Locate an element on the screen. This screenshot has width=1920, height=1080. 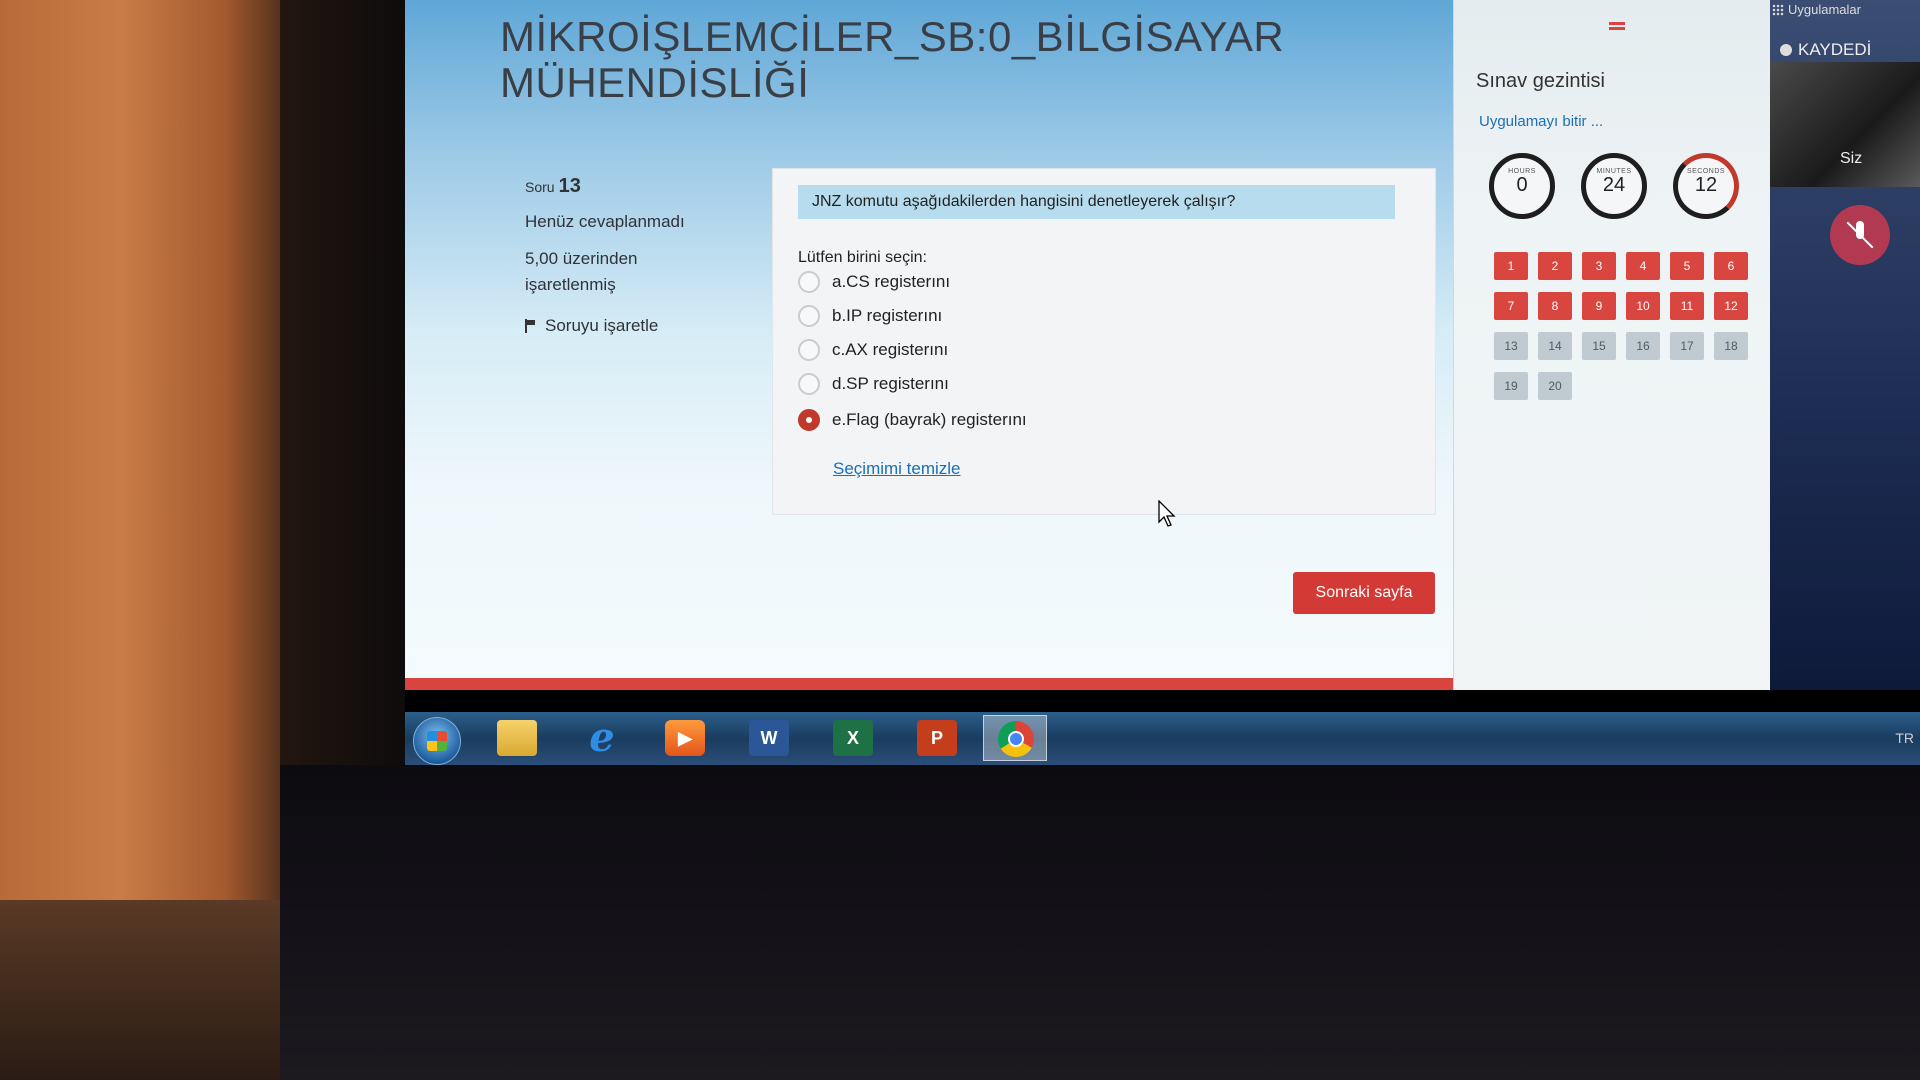
answer-label: b.IP registerını is located at coordinates (887, 315).